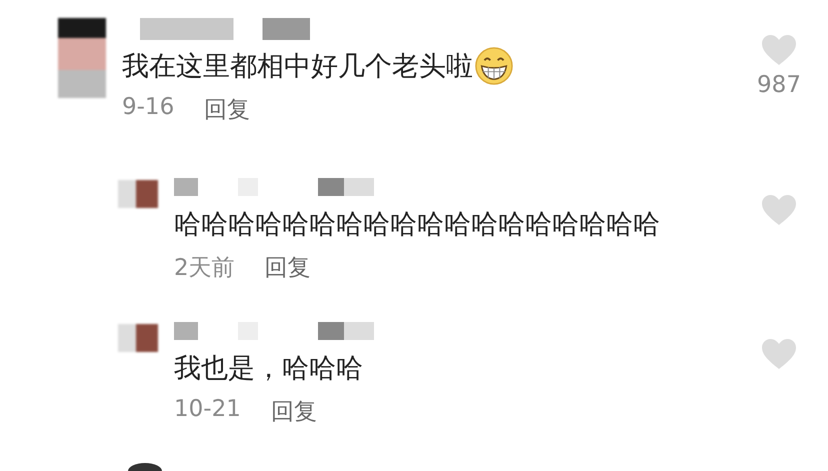 The height and width of the screenshot is (471, 828). I want to click on avatar, so click(145, 467).